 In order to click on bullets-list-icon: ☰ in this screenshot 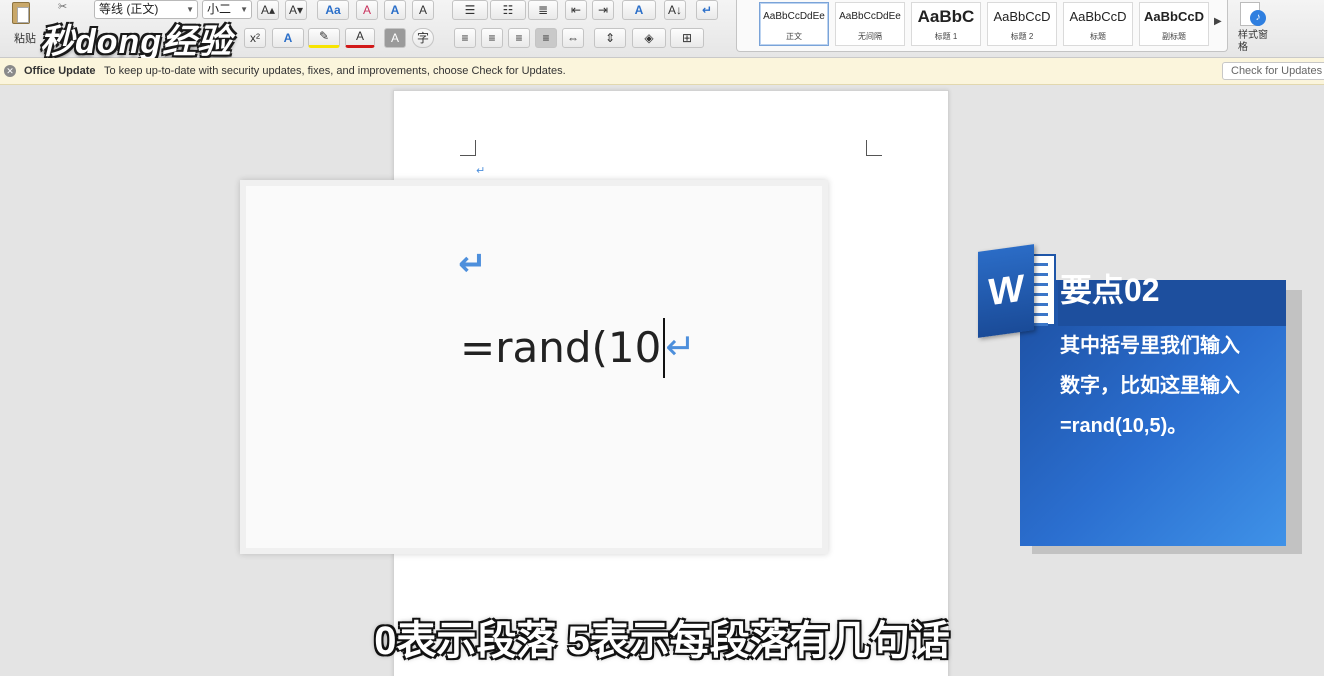, I will do `click(470, 10)`.